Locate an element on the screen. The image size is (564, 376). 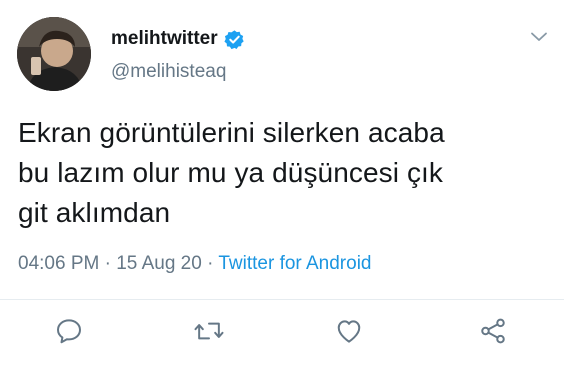
tweet-text-line: git aklımdan is located at coordinates (94, 212).